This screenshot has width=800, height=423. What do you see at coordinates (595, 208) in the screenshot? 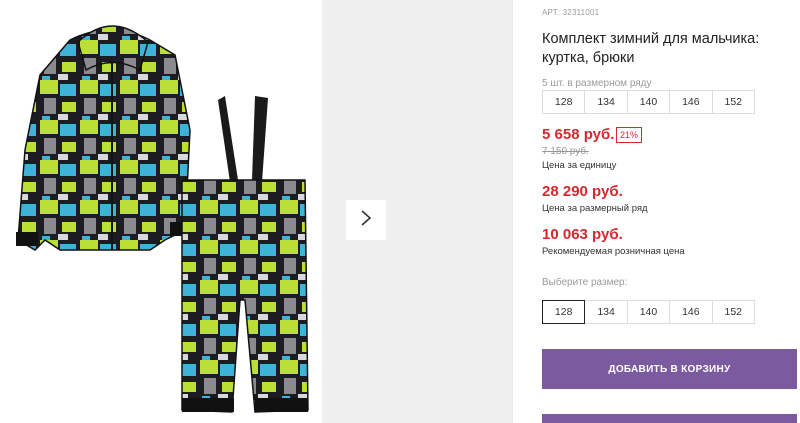
I see `range-price-caption: Цена за размерный ряд` at bounding box center [595, 208].